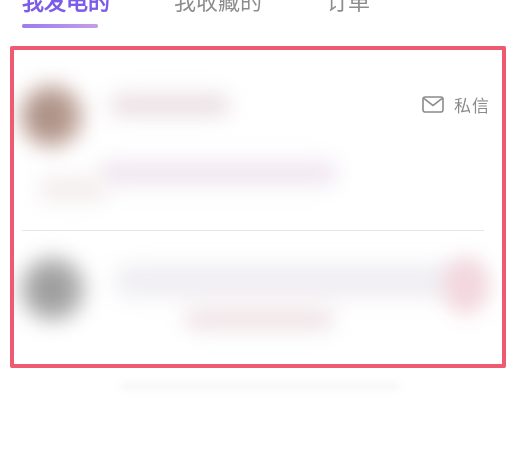  I want to click on active-tab-indicator, so click(60, 26).